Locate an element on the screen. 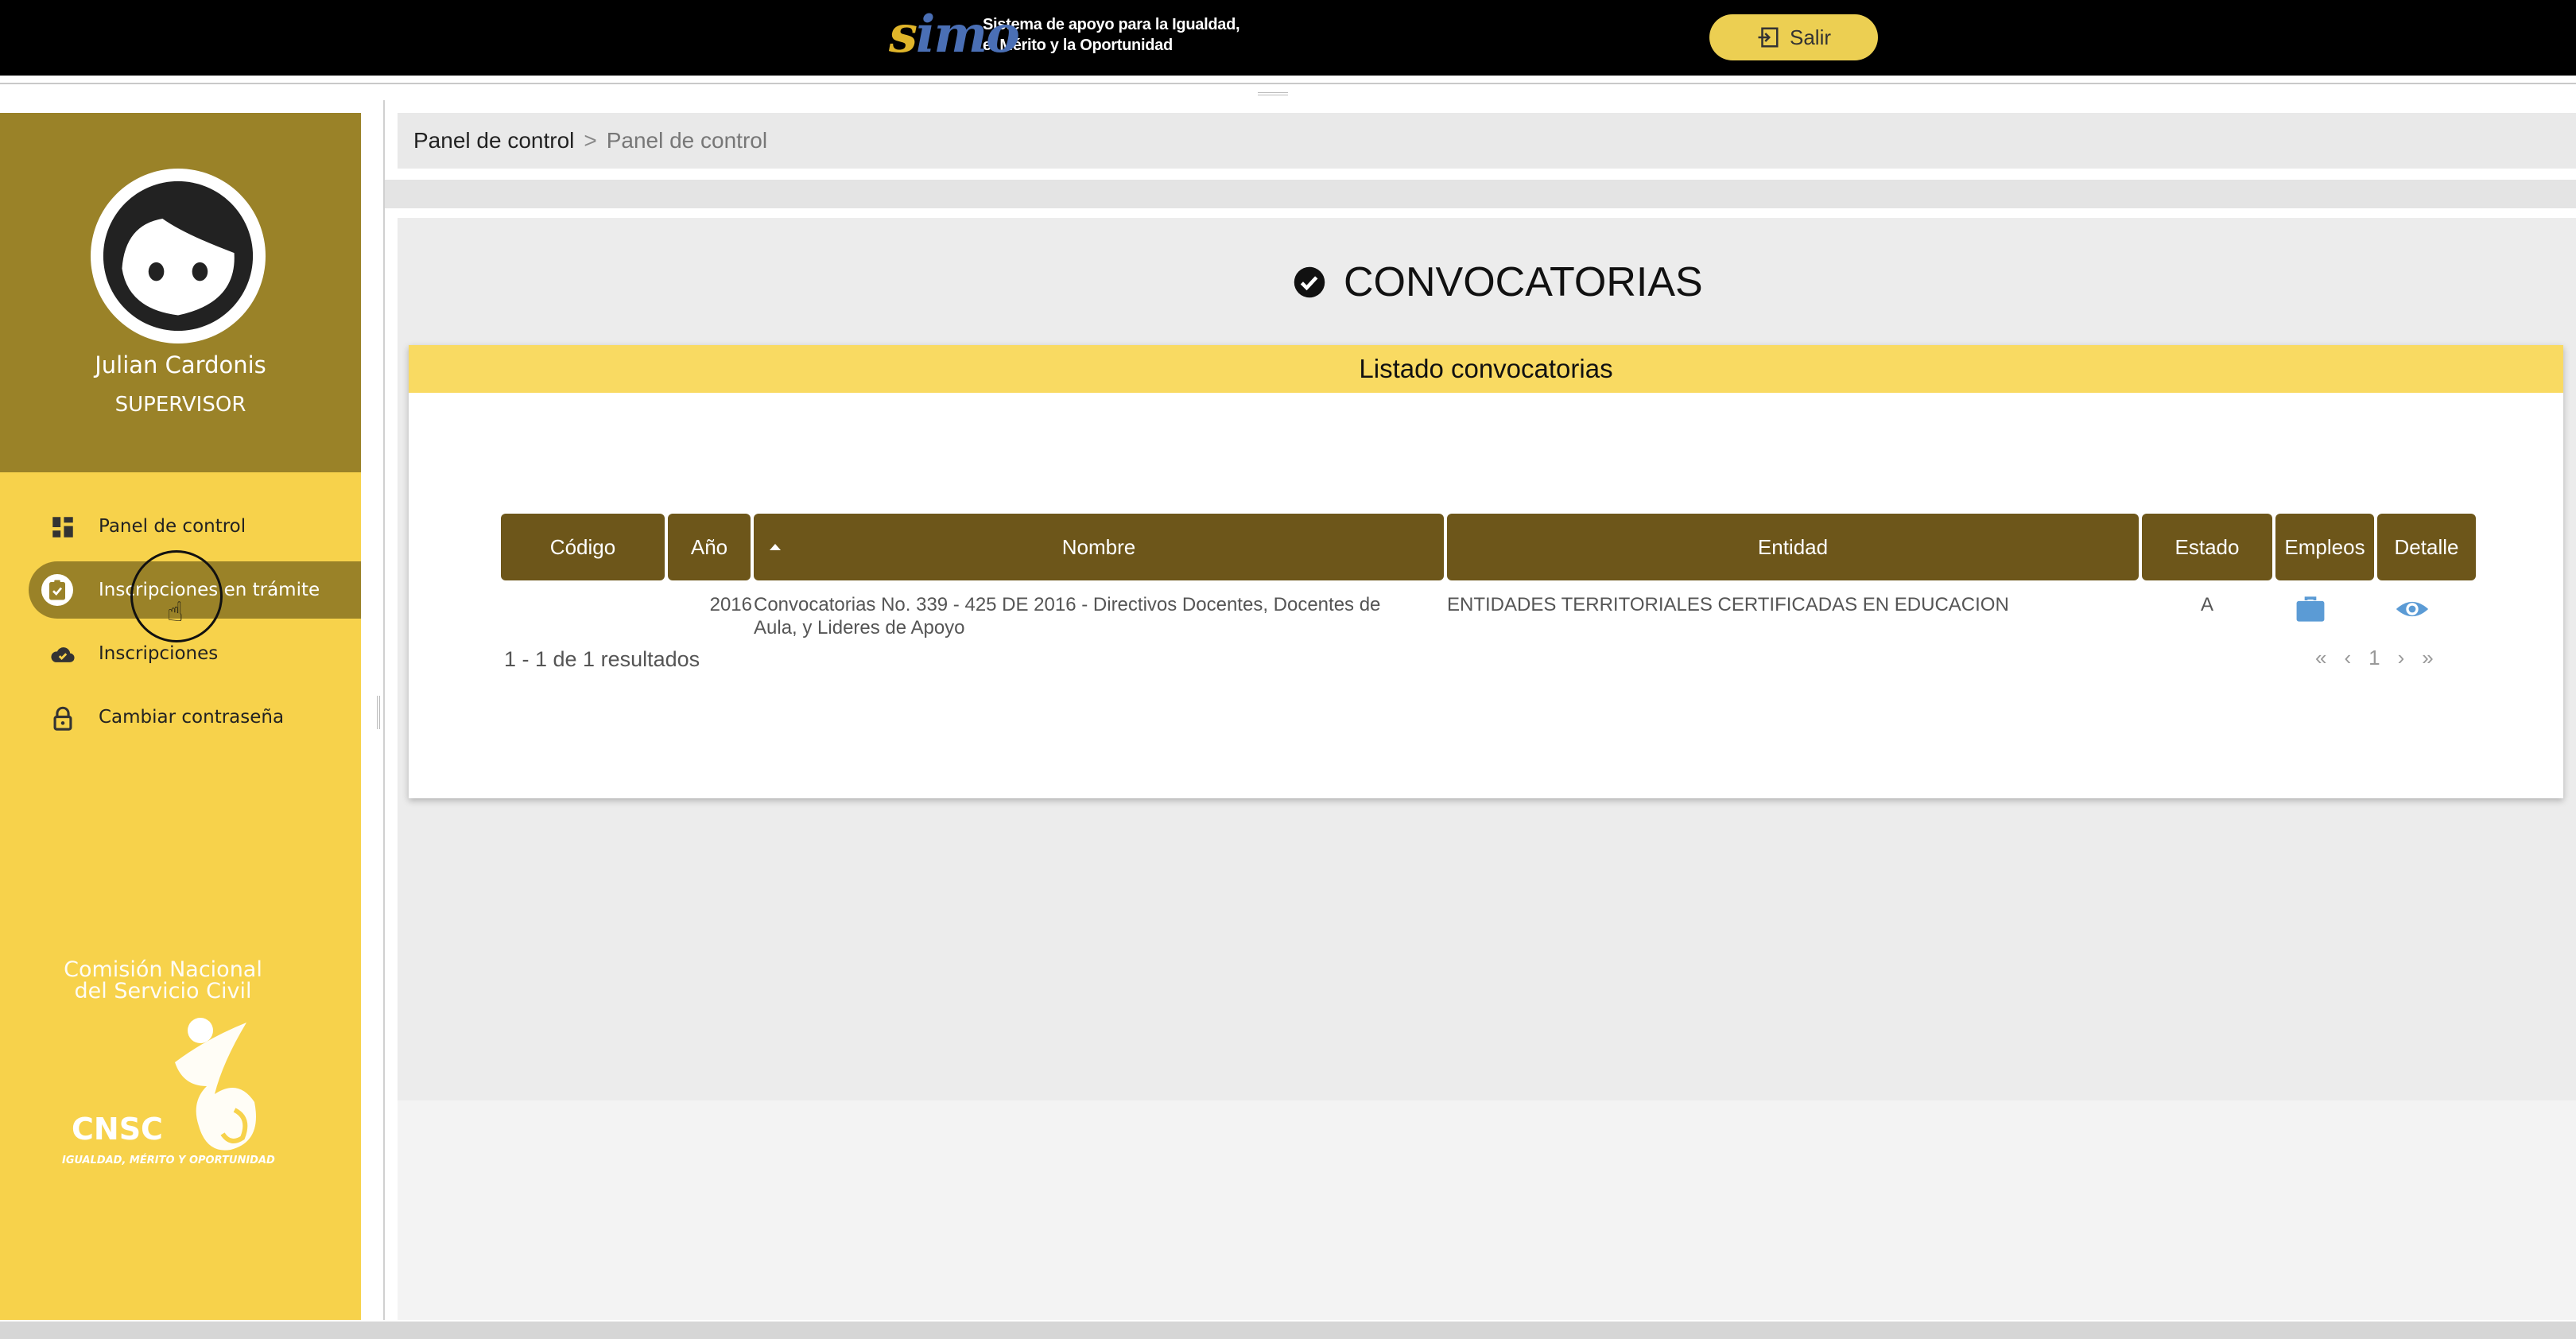  column-header-empleos: Empleos is located at coordinates (2325, 547).